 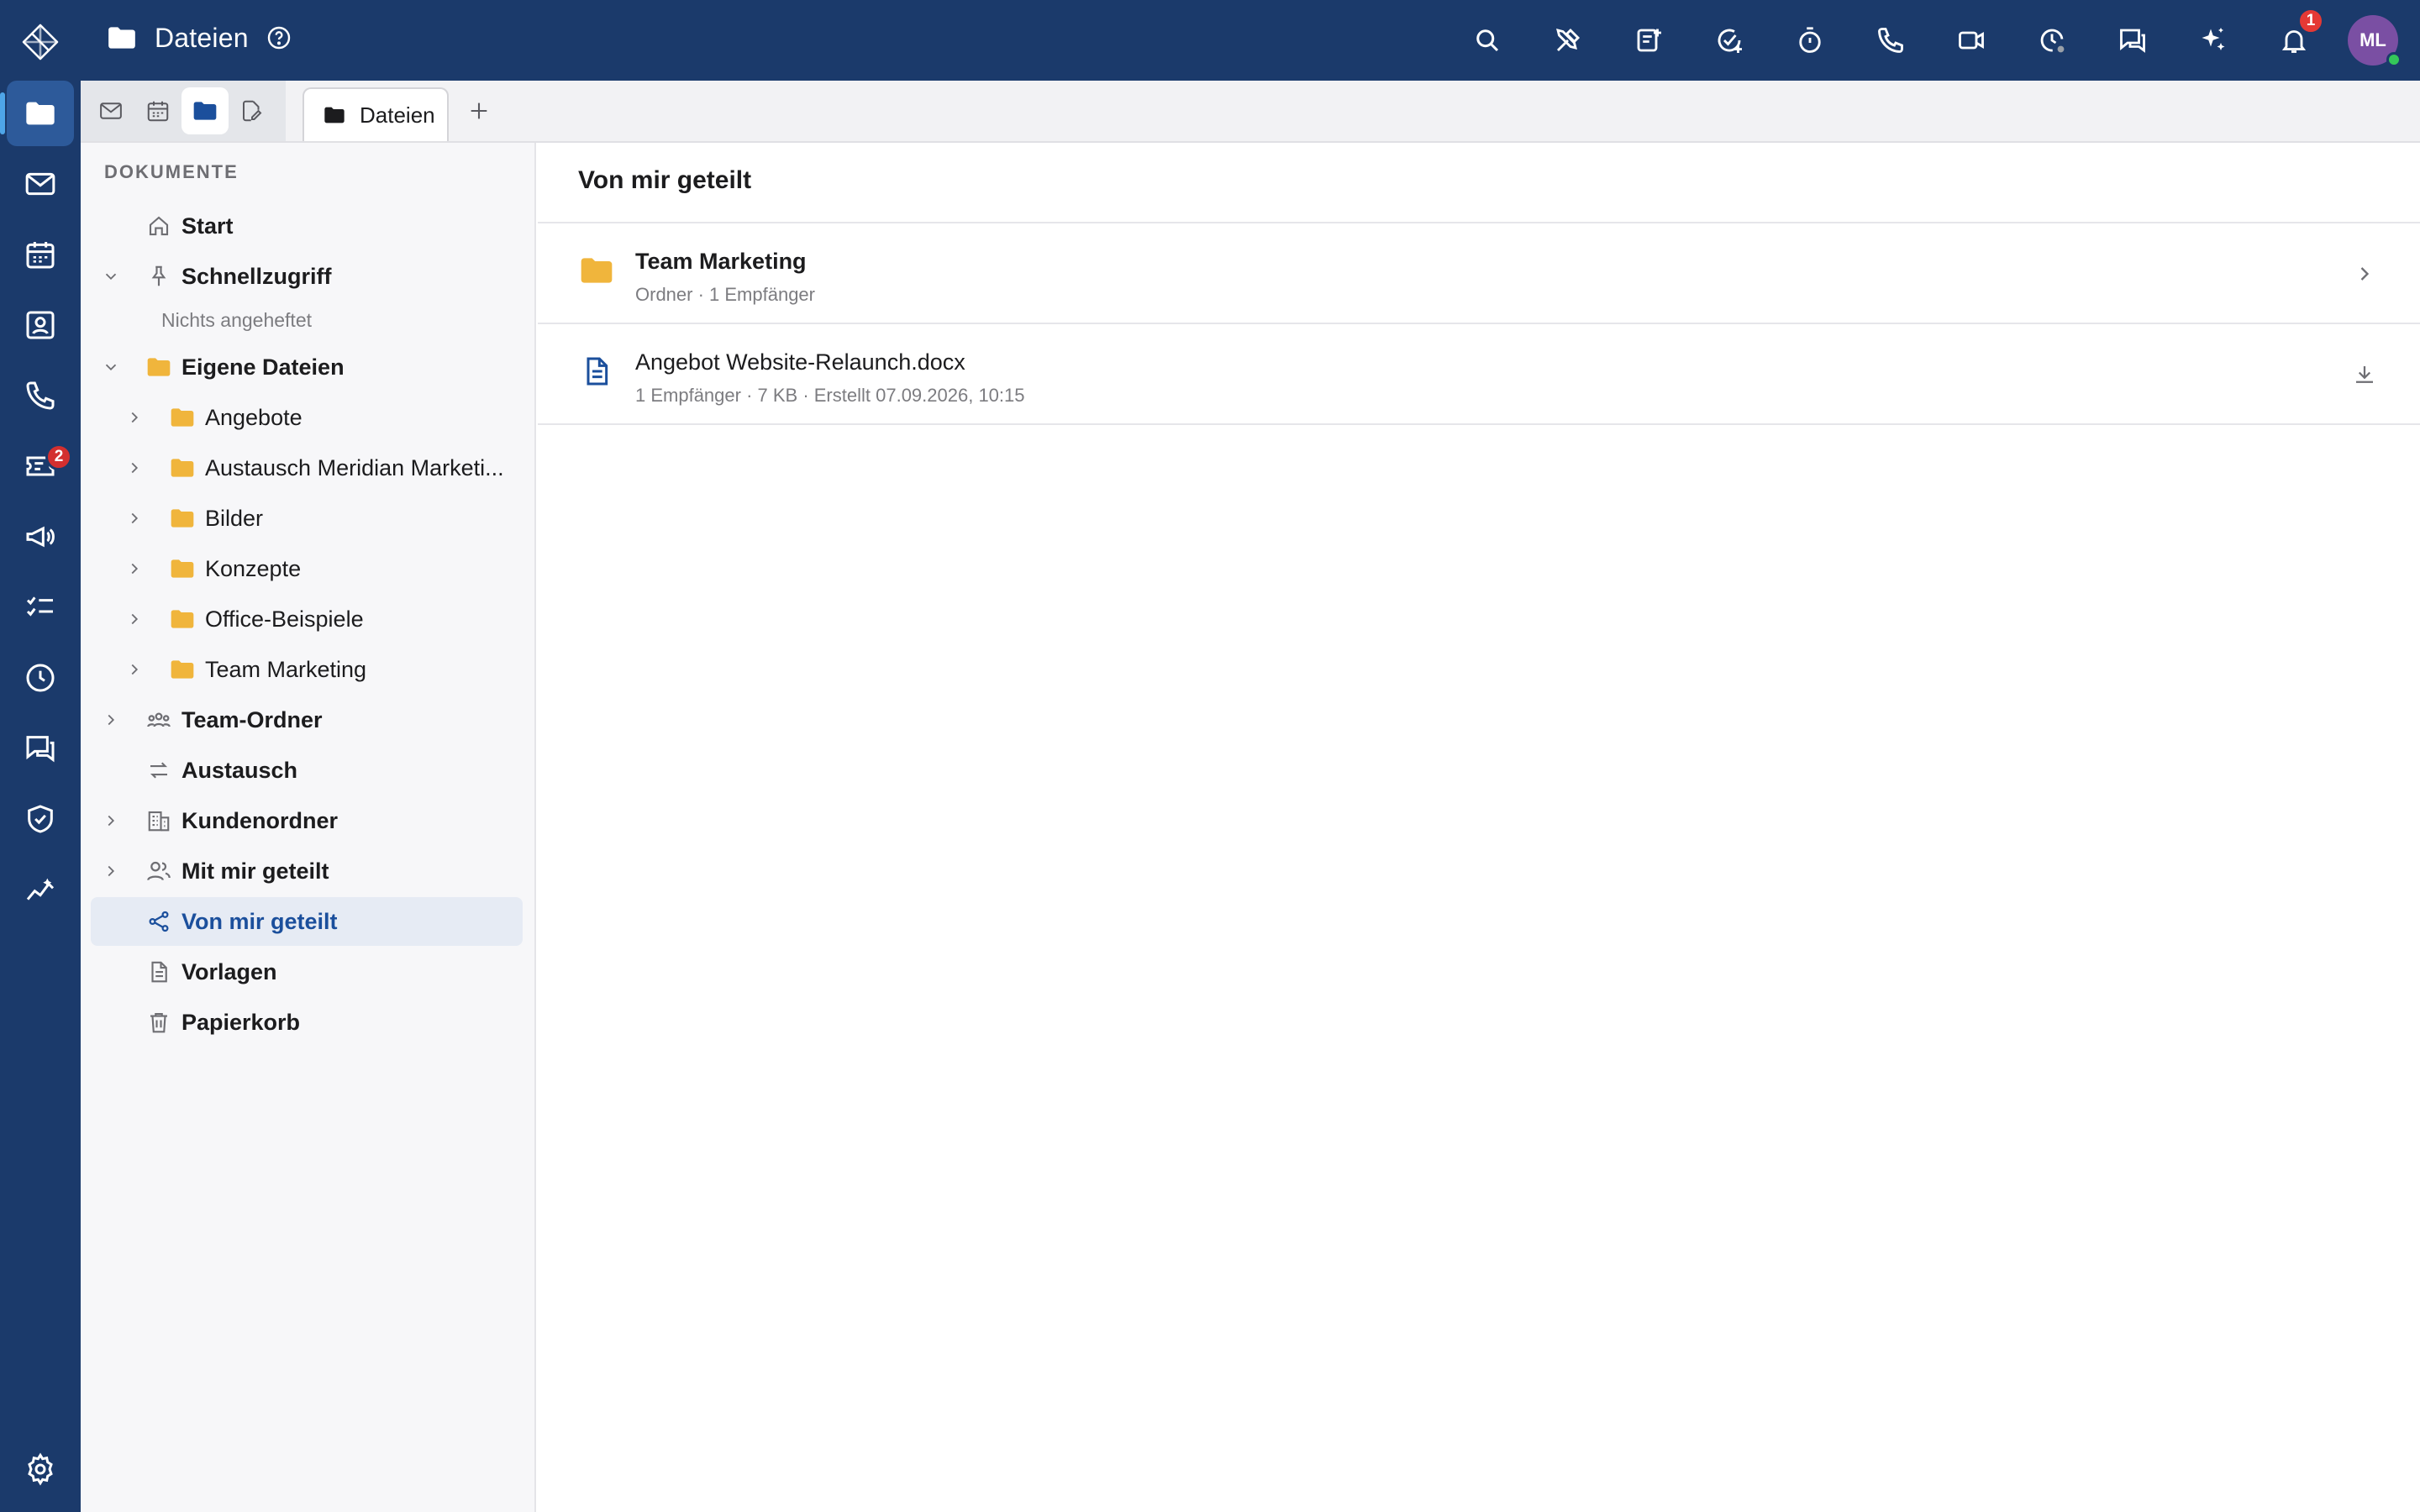 What do you see at coordinates (40, 1469) in the screenshot?
I see `rail-settings` at bounding box center [40, 1469].